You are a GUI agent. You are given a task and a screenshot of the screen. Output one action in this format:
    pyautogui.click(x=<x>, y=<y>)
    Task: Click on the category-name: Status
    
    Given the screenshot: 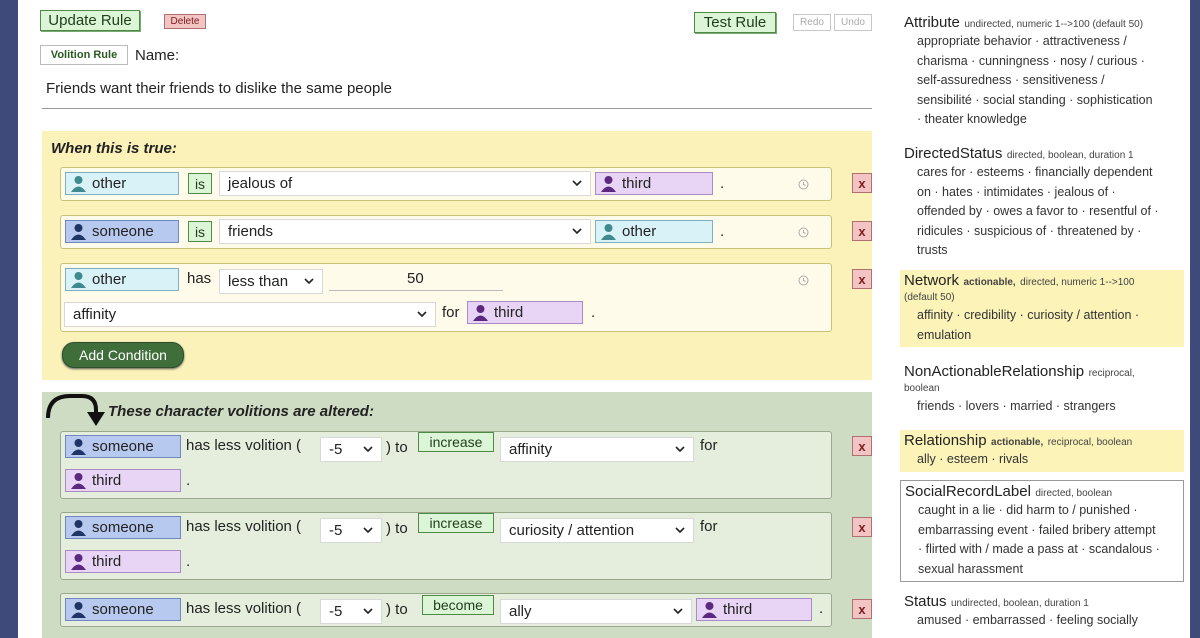 What is the action you would take?
    pyautogui.click(x=925, y=601)
    